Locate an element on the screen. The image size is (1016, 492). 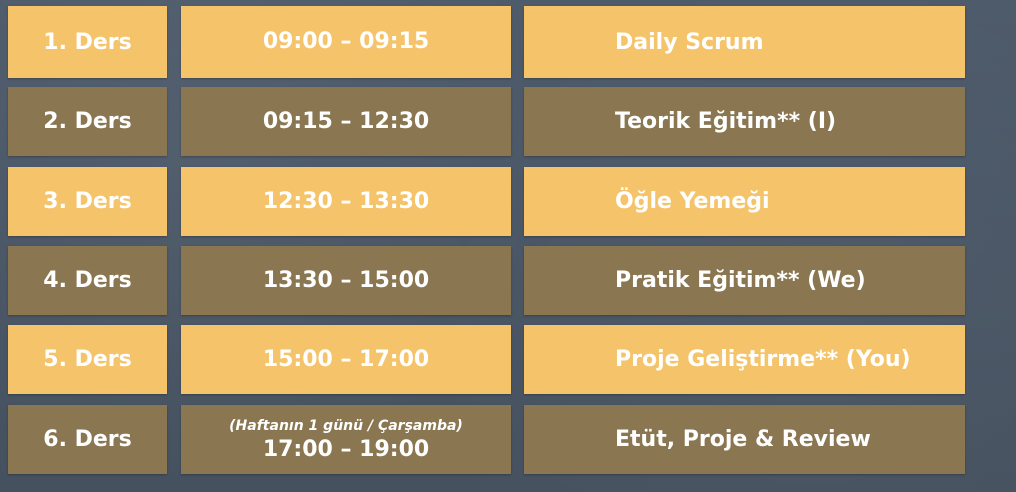
lesson-label: 6. Ders is located at coordinates (87, 439).